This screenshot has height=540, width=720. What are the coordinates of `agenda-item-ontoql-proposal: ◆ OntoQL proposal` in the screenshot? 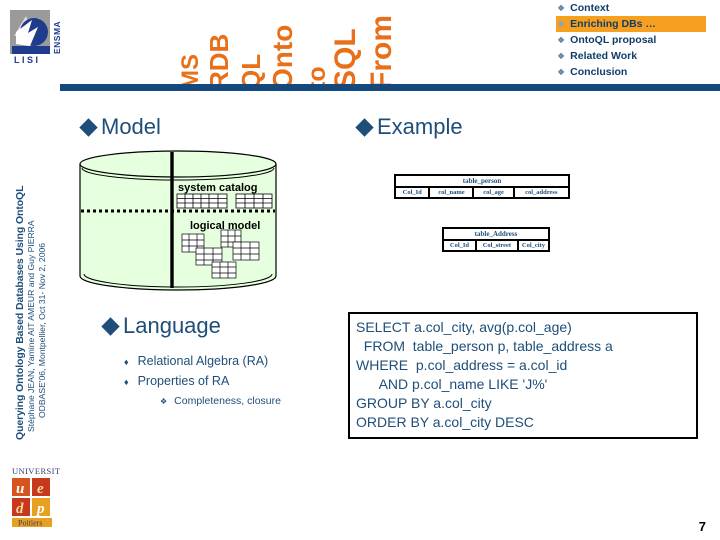 It's located at (631, 40).